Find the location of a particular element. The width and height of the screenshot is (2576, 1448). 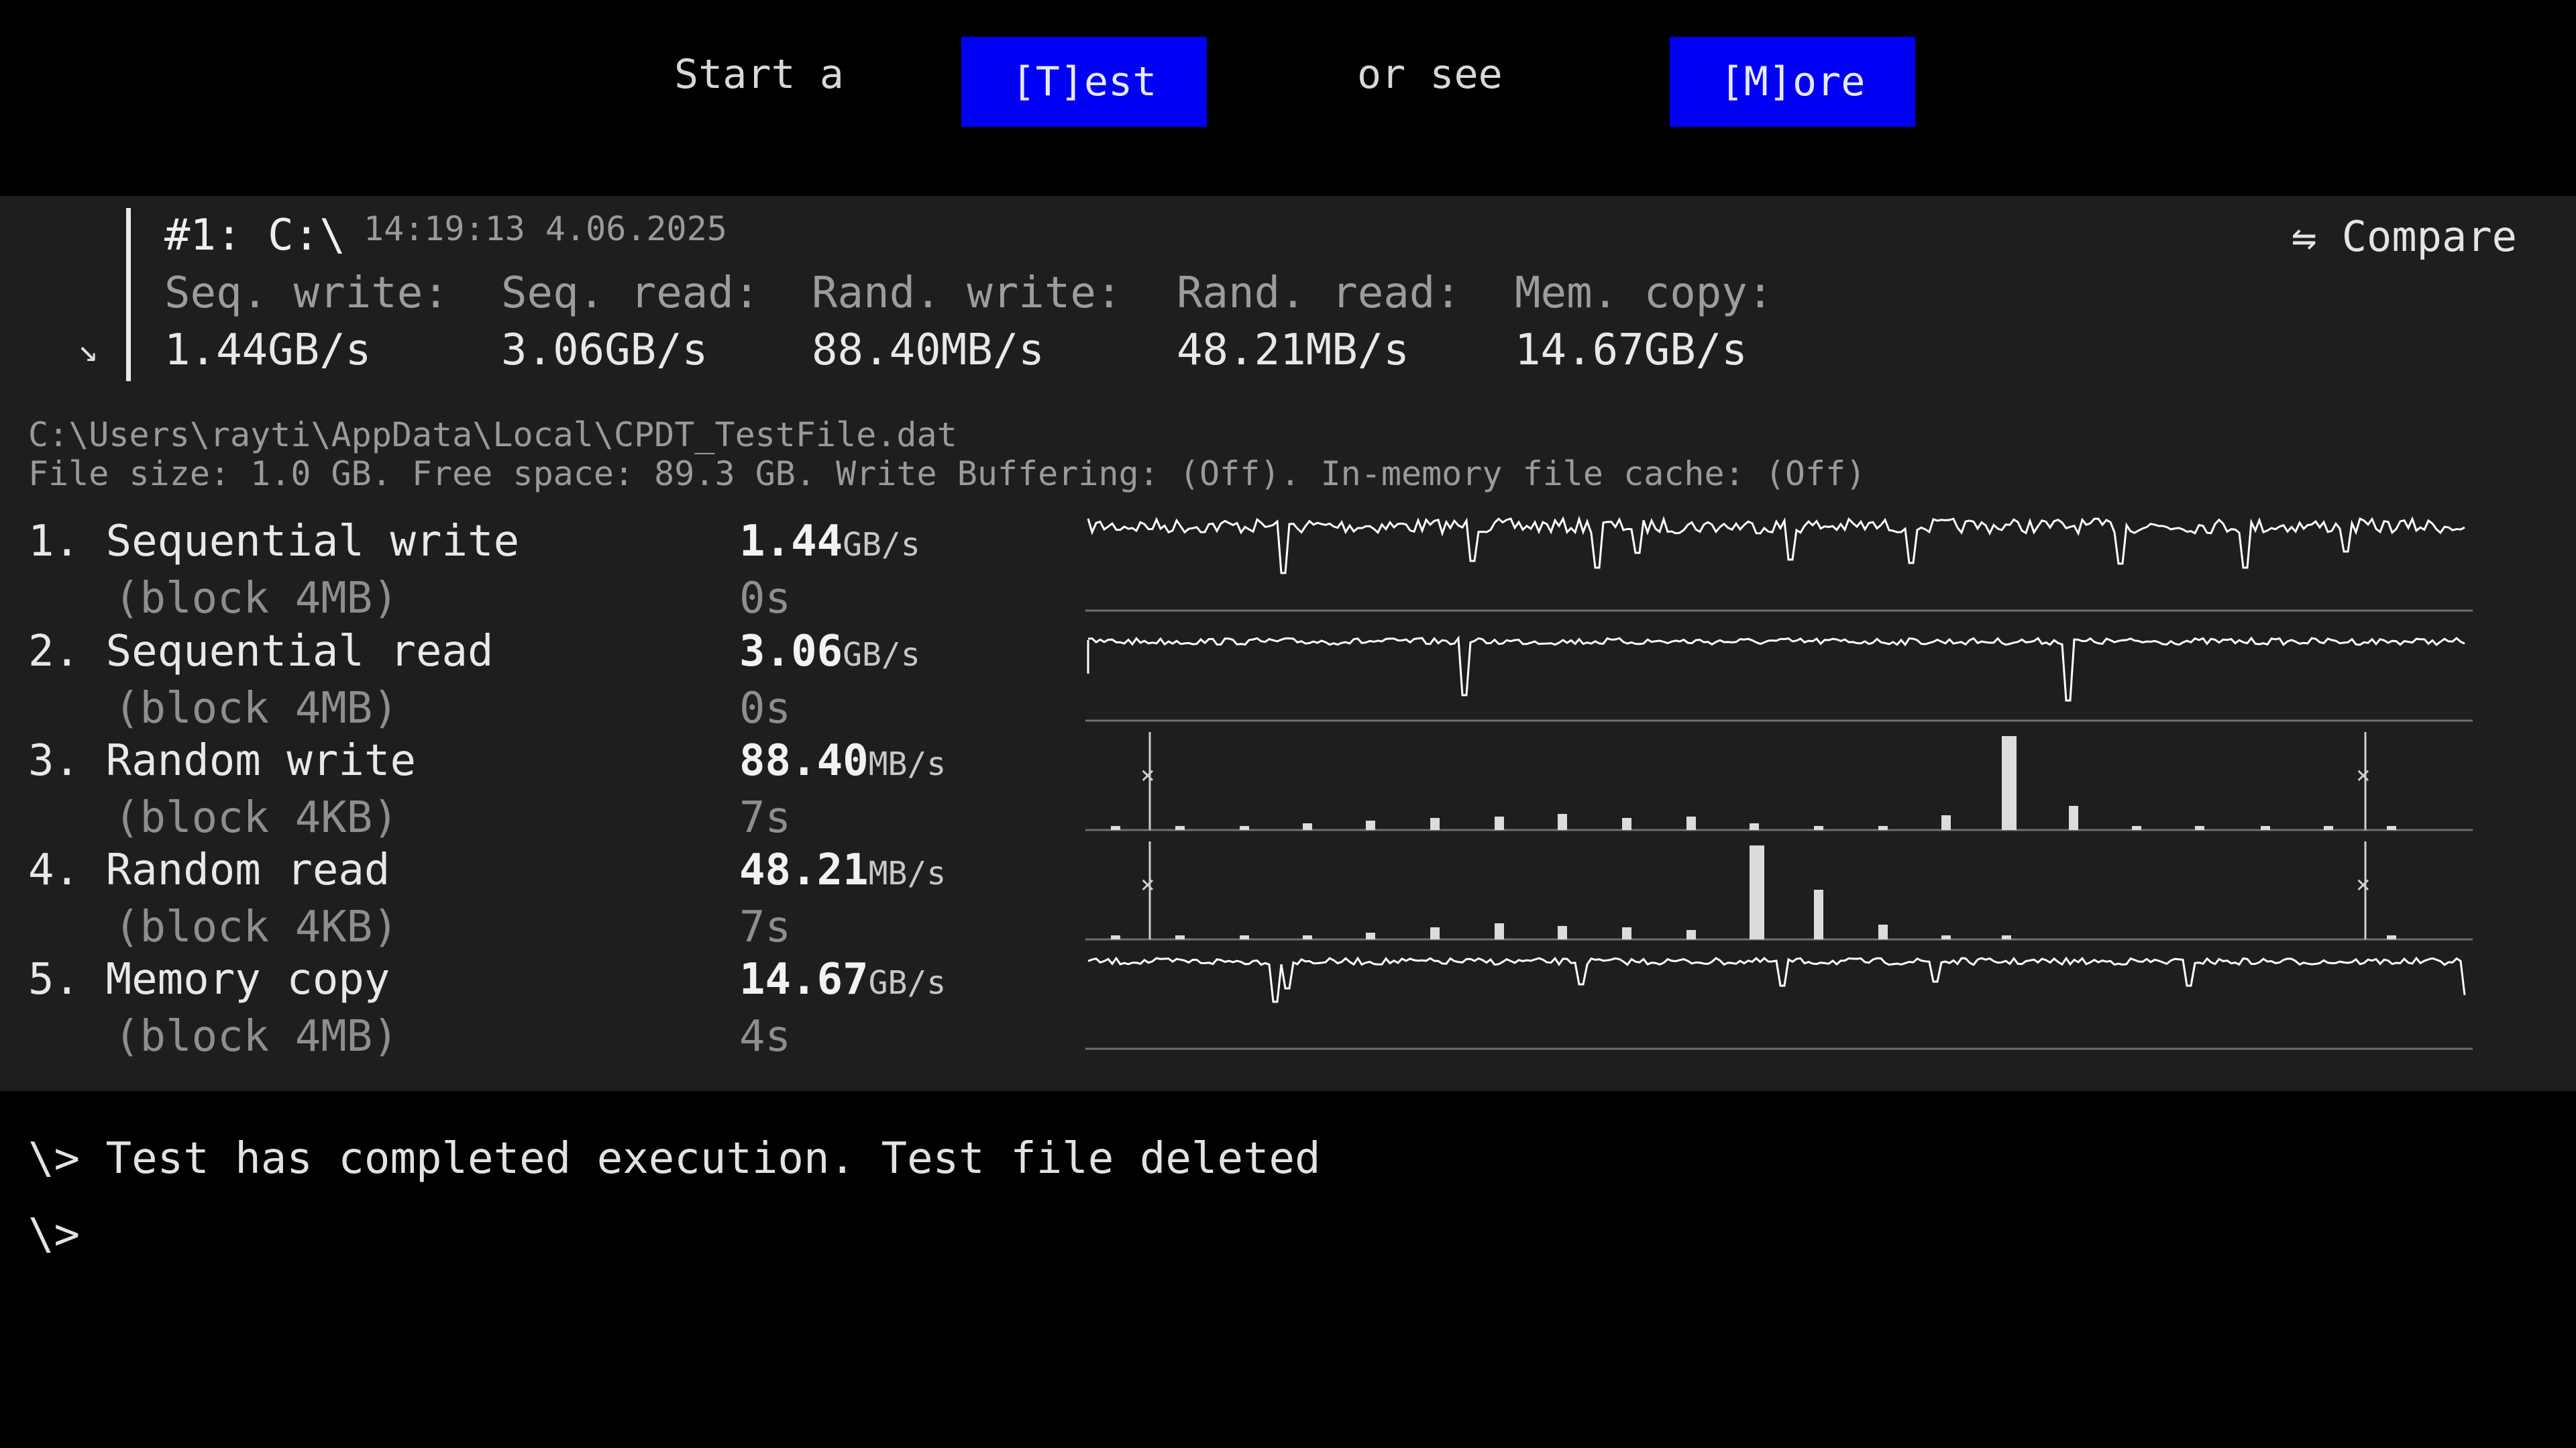

test-name-rand-read: 4. Random read is located at coordinates (209, 870).